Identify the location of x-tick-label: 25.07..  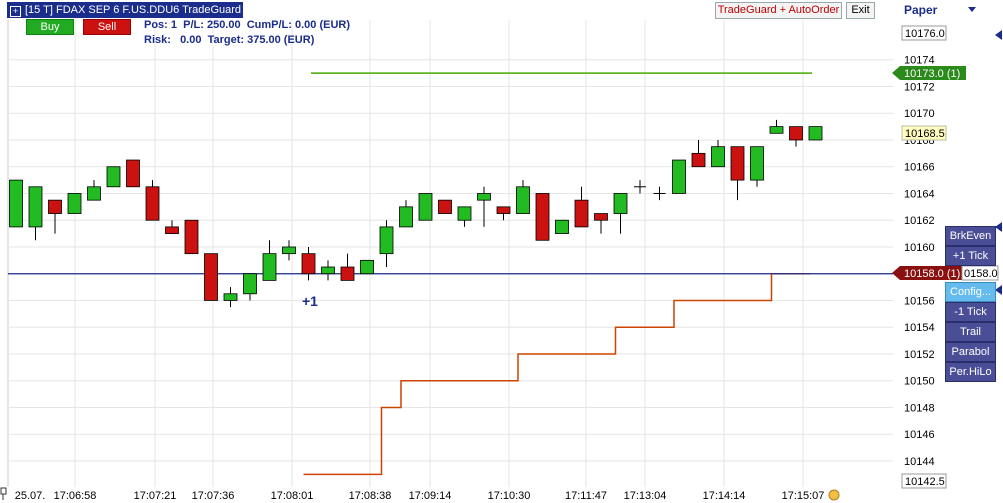
(30, 496).